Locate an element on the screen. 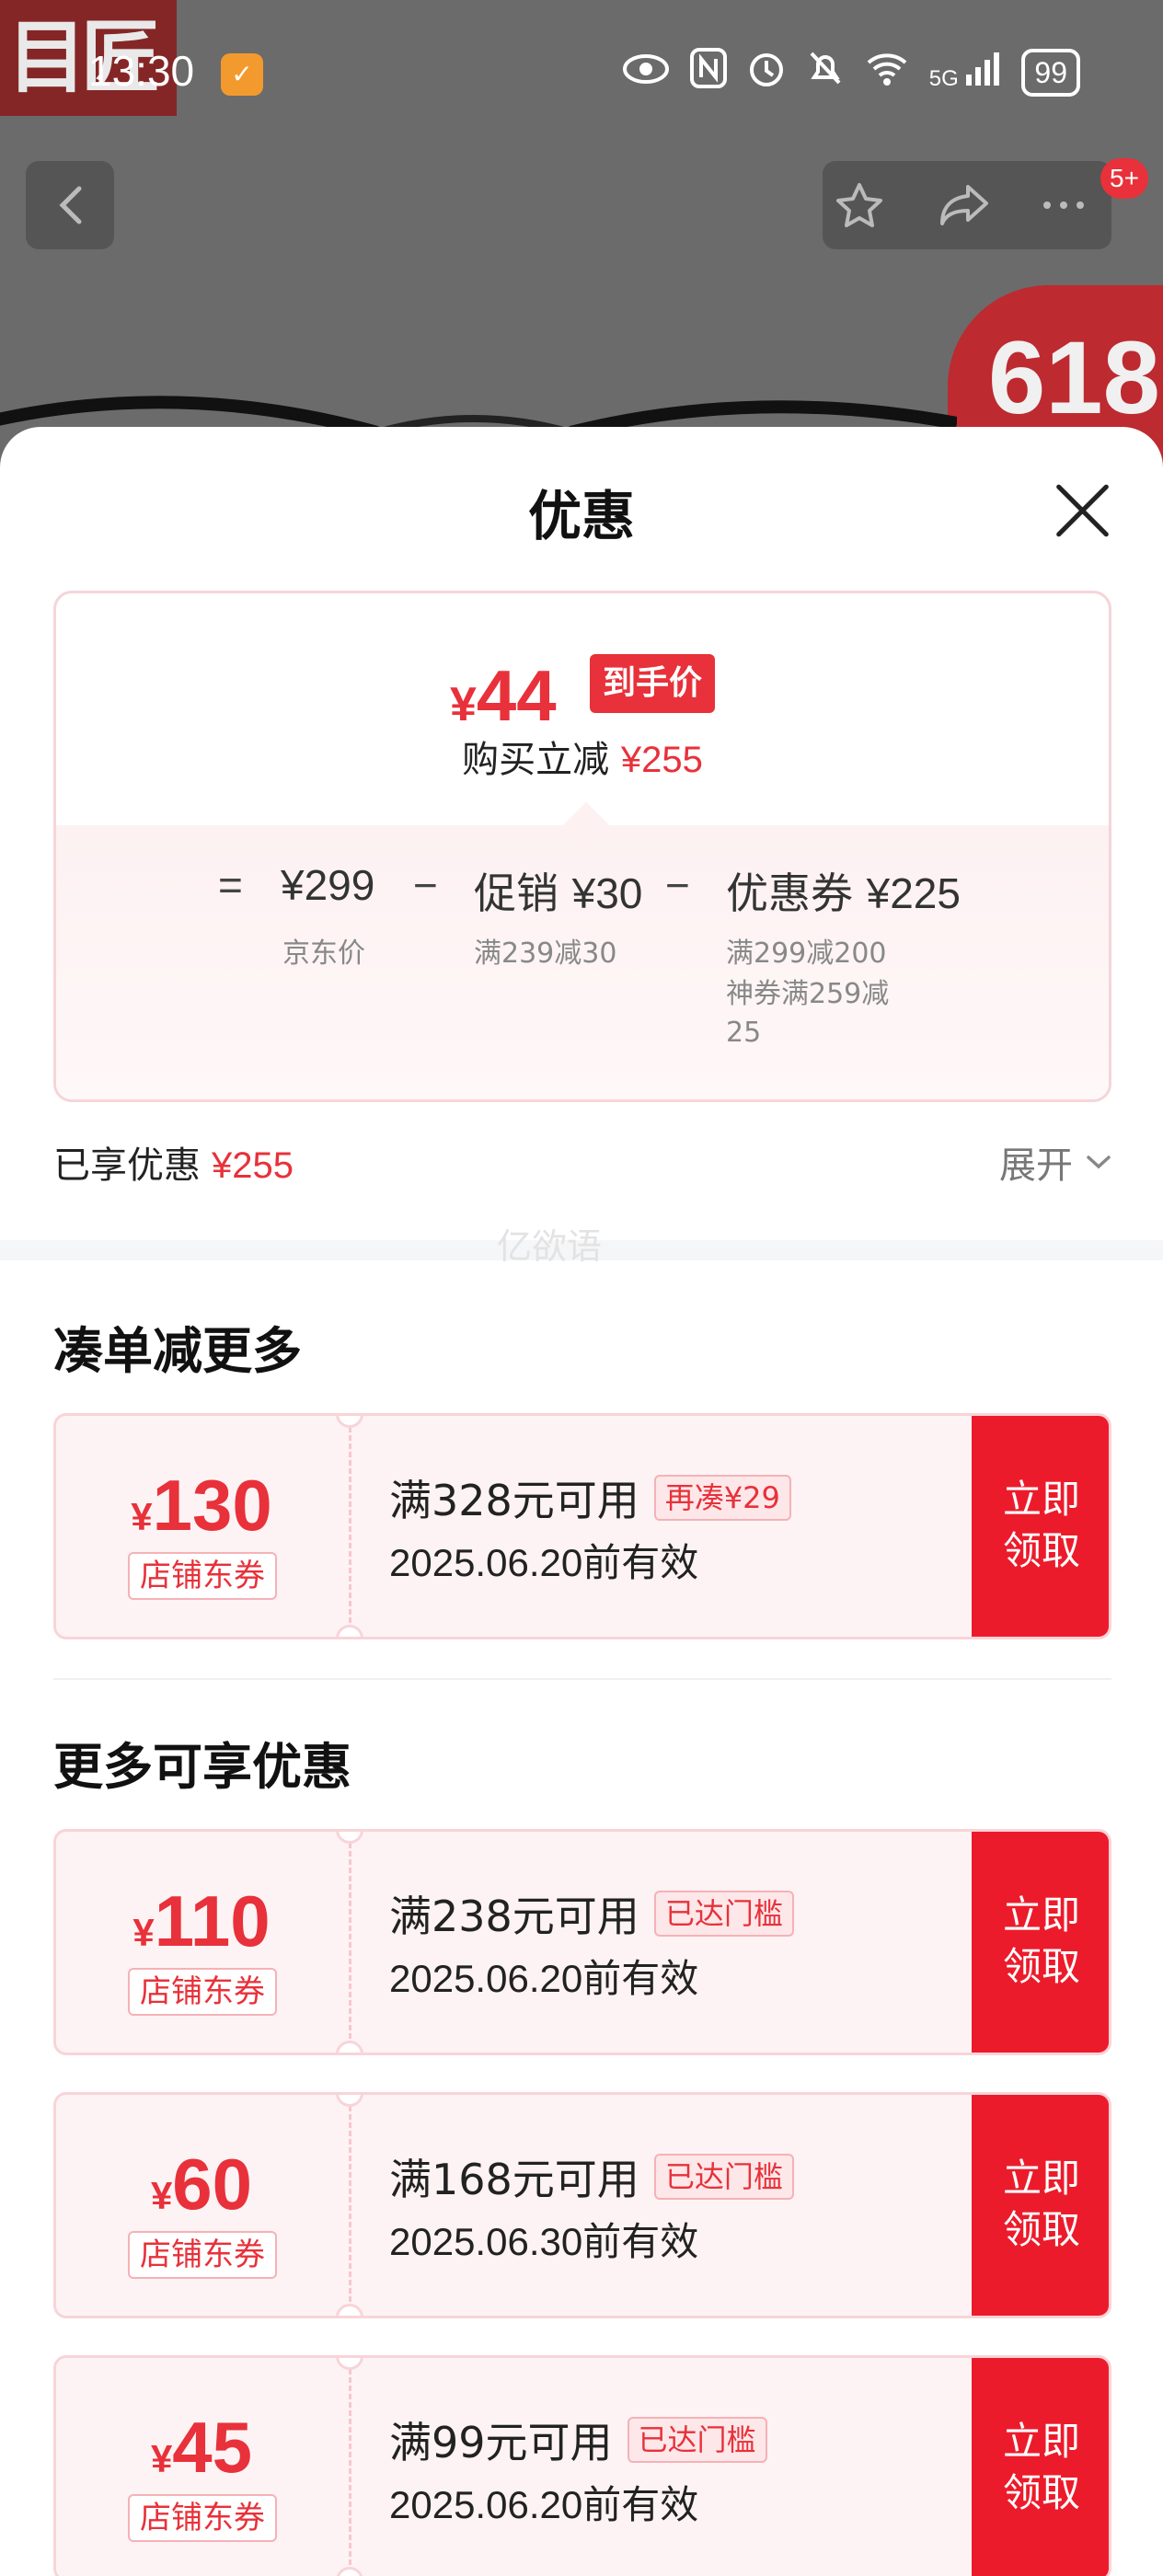 The height and width of the screenshot is (2576, 1163). favorite-star-icon is located at coordinates (860, 205).